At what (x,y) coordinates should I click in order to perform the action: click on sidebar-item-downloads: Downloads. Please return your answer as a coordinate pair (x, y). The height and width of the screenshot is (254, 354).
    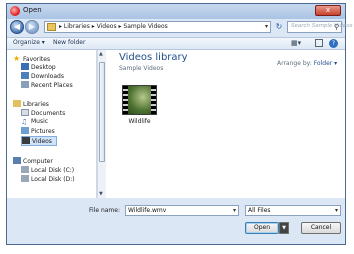
    Looking at the image, I should click on (42, 76).